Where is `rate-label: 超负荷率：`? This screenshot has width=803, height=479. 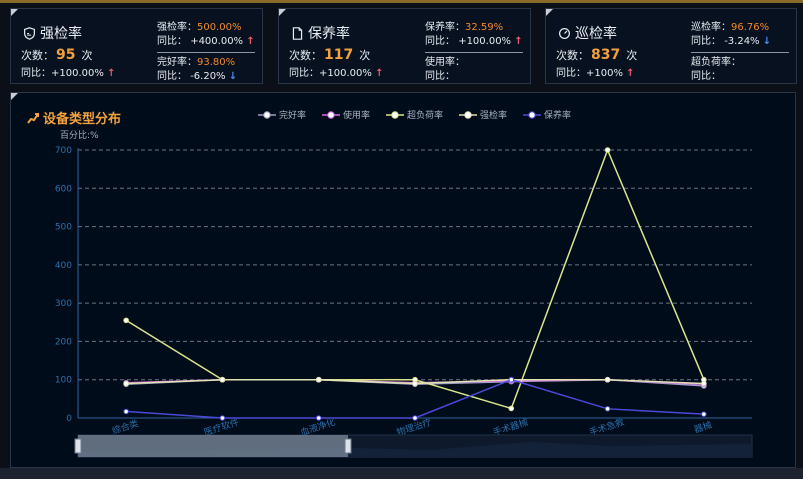
rate-label: 超负荷率： is located at coordinates (716, 62).